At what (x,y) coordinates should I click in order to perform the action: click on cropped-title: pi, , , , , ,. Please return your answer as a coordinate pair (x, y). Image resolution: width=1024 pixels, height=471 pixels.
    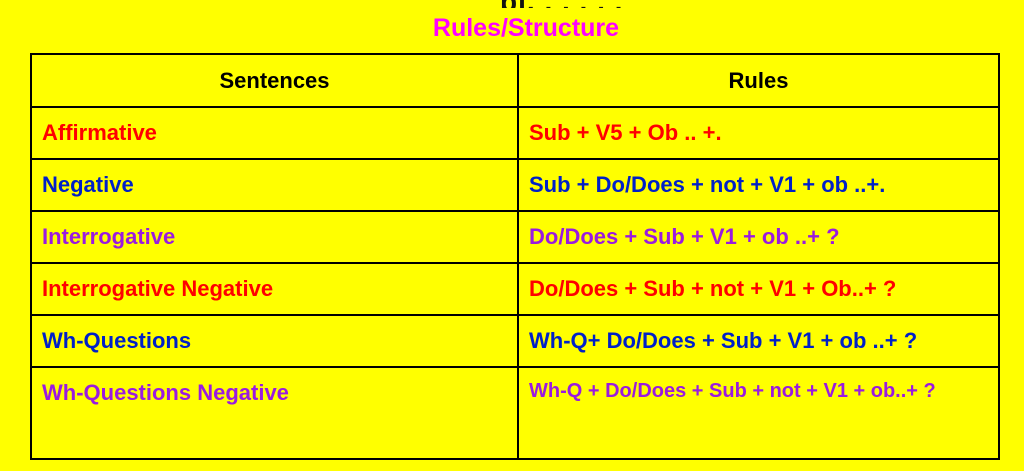
    Looking at the image, I should click on (512, 4).